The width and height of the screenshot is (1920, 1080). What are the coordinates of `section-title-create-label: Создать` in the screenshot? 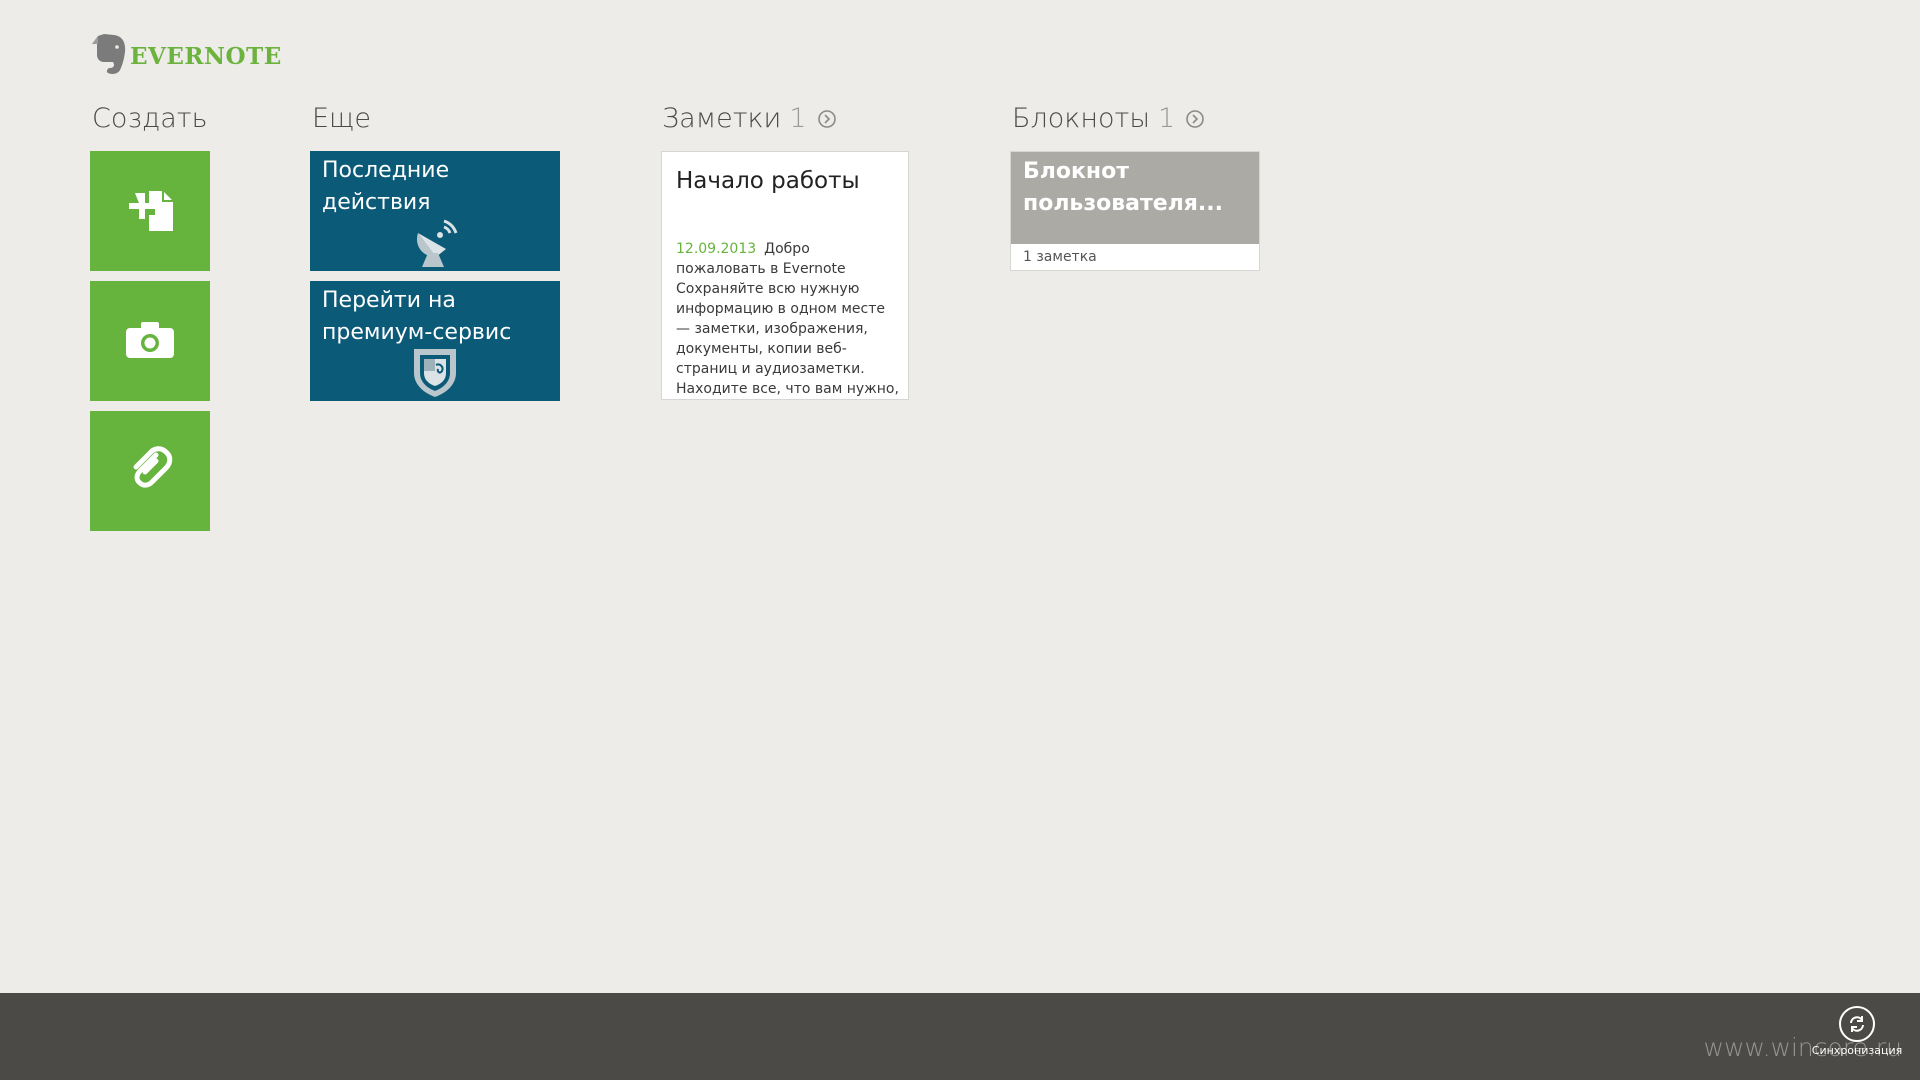 It's located at (150, 118).